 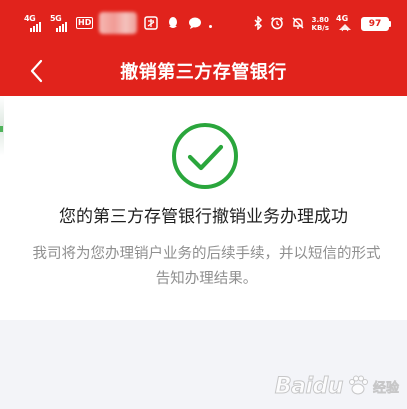 What do you see at coordinates (298, 24) in the screenshot?
I see `mute-icon` at bounding box center [298, 24].